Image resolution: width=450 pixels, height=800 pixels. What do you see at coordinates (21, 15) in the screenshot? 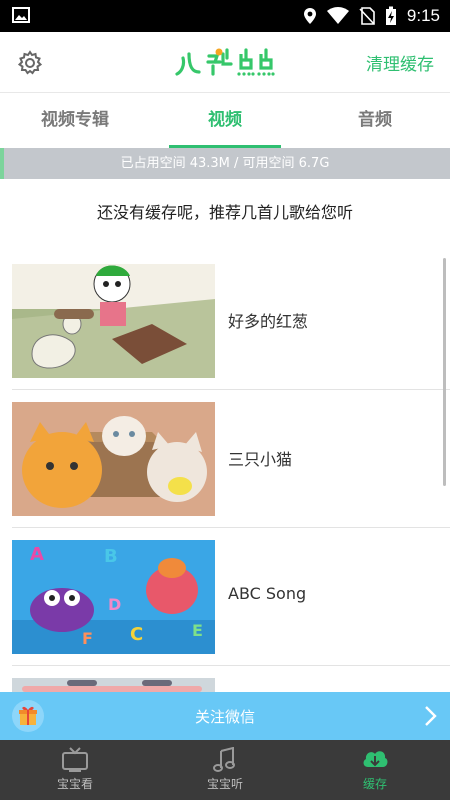
I see `image-icon` at bounding box center [21, 15].